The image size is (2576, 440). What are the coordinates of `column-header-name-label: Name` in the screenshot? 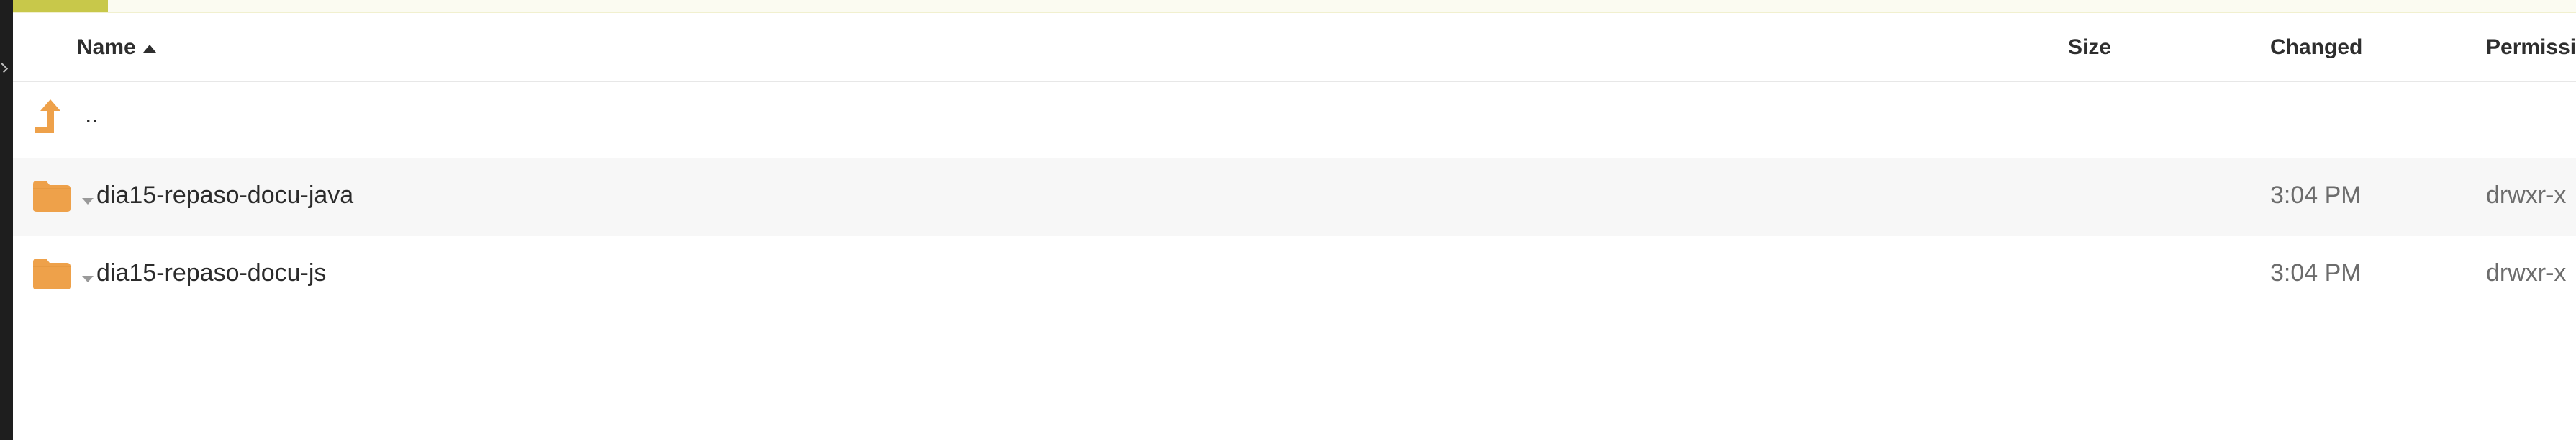 It's located at (106, 47).